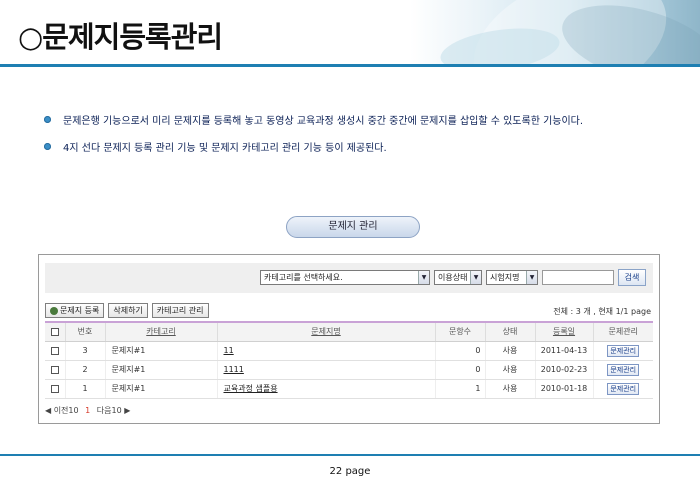 This screenshot has width=700, height=485. Describe the element at coordinates (303, 277) in the screenshot. I see `category-select-value: 카테고리를 선택하세요.` at that location.